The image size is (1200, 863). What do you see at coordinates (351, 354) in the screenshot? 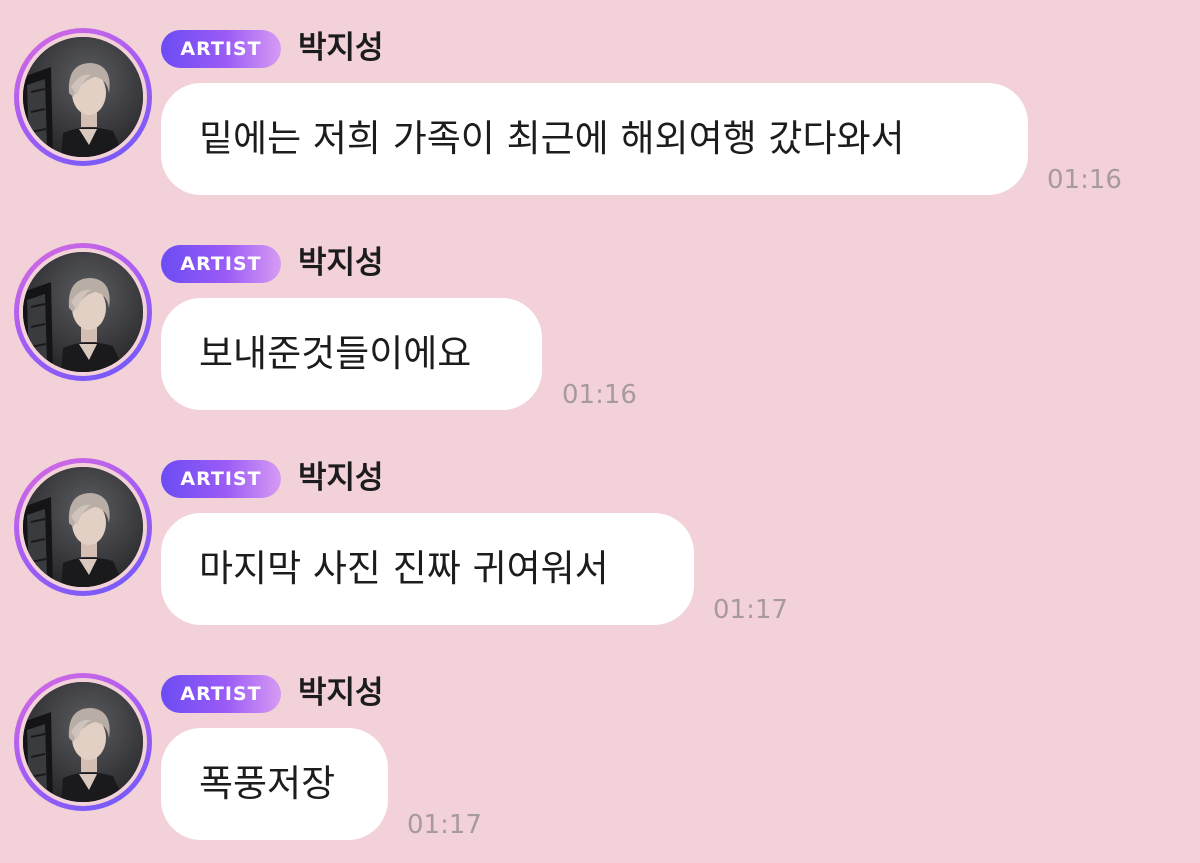
I see `message-bubble: 보내준것들이에요` at bounding box center [351, 354].